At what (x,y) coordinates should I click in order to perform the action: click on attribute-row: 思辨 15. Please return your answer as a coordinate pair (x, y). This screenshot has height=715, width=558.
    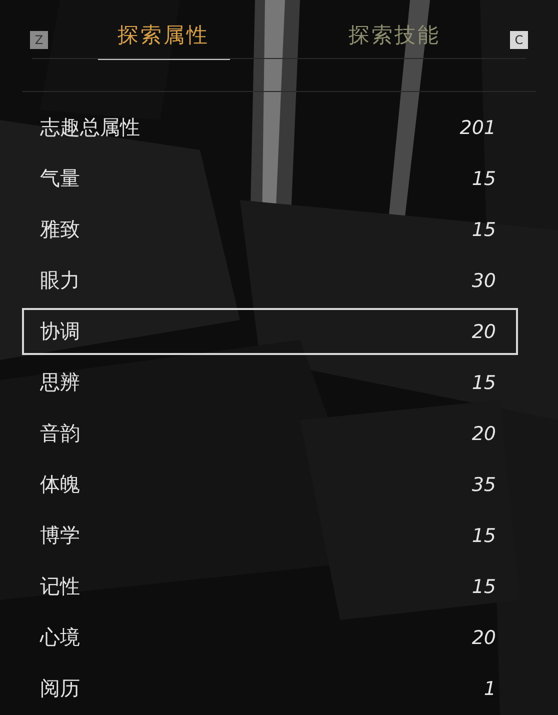
    Looking at the image, I should click on (270, 382).